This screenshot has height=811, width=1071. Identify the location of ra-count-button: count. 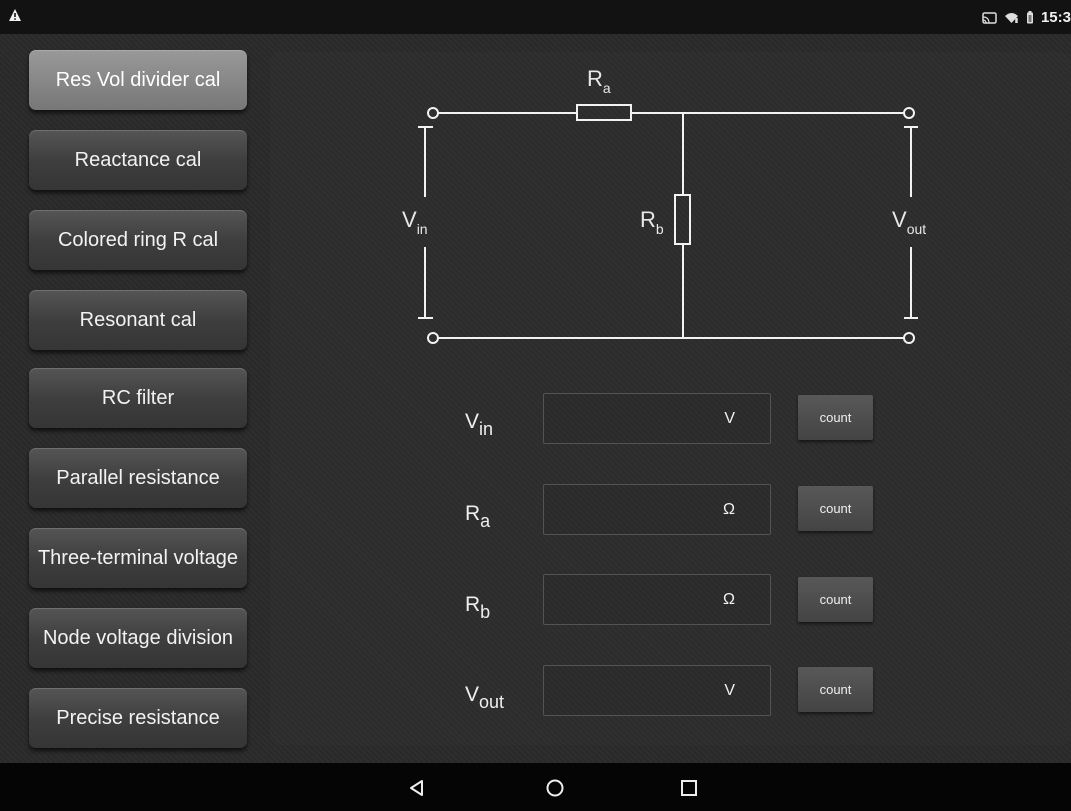
(835, 508).